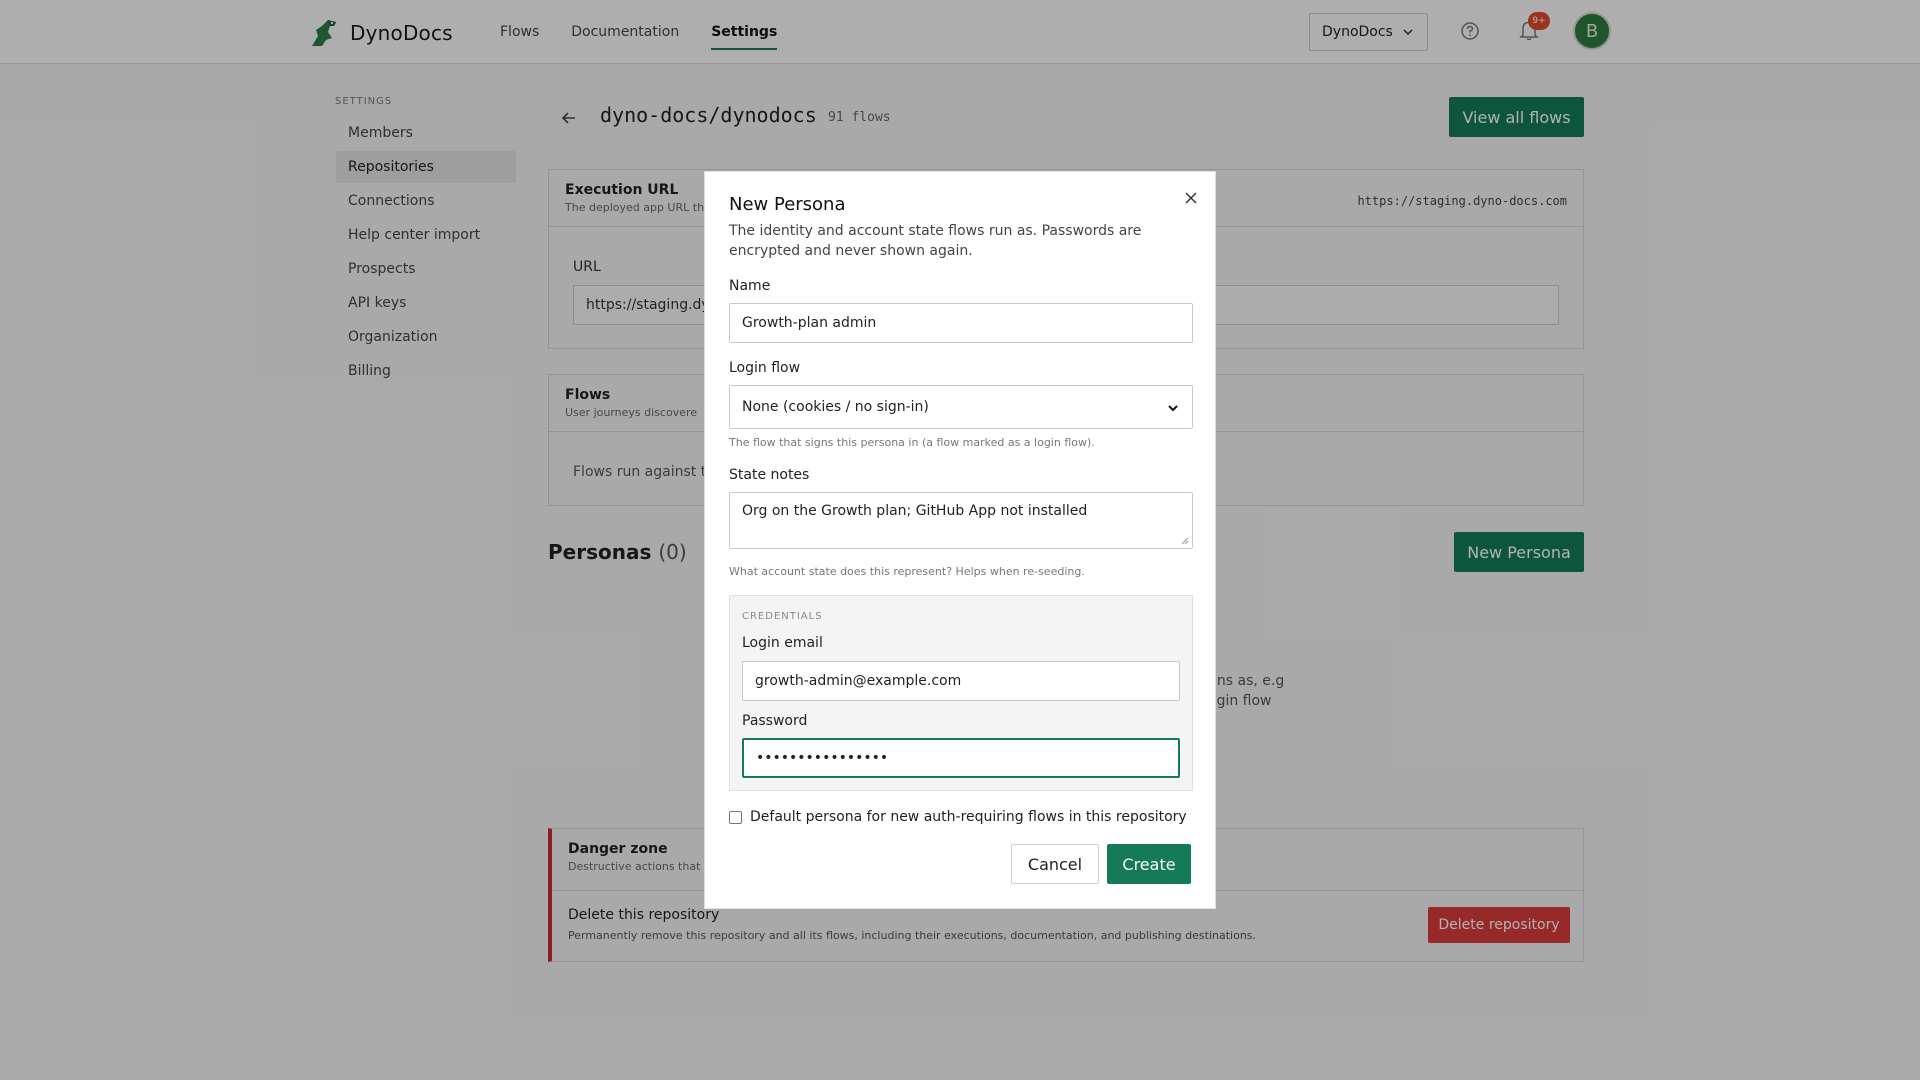  I want to click on state-notes-label: State notes, so click(769, 475).